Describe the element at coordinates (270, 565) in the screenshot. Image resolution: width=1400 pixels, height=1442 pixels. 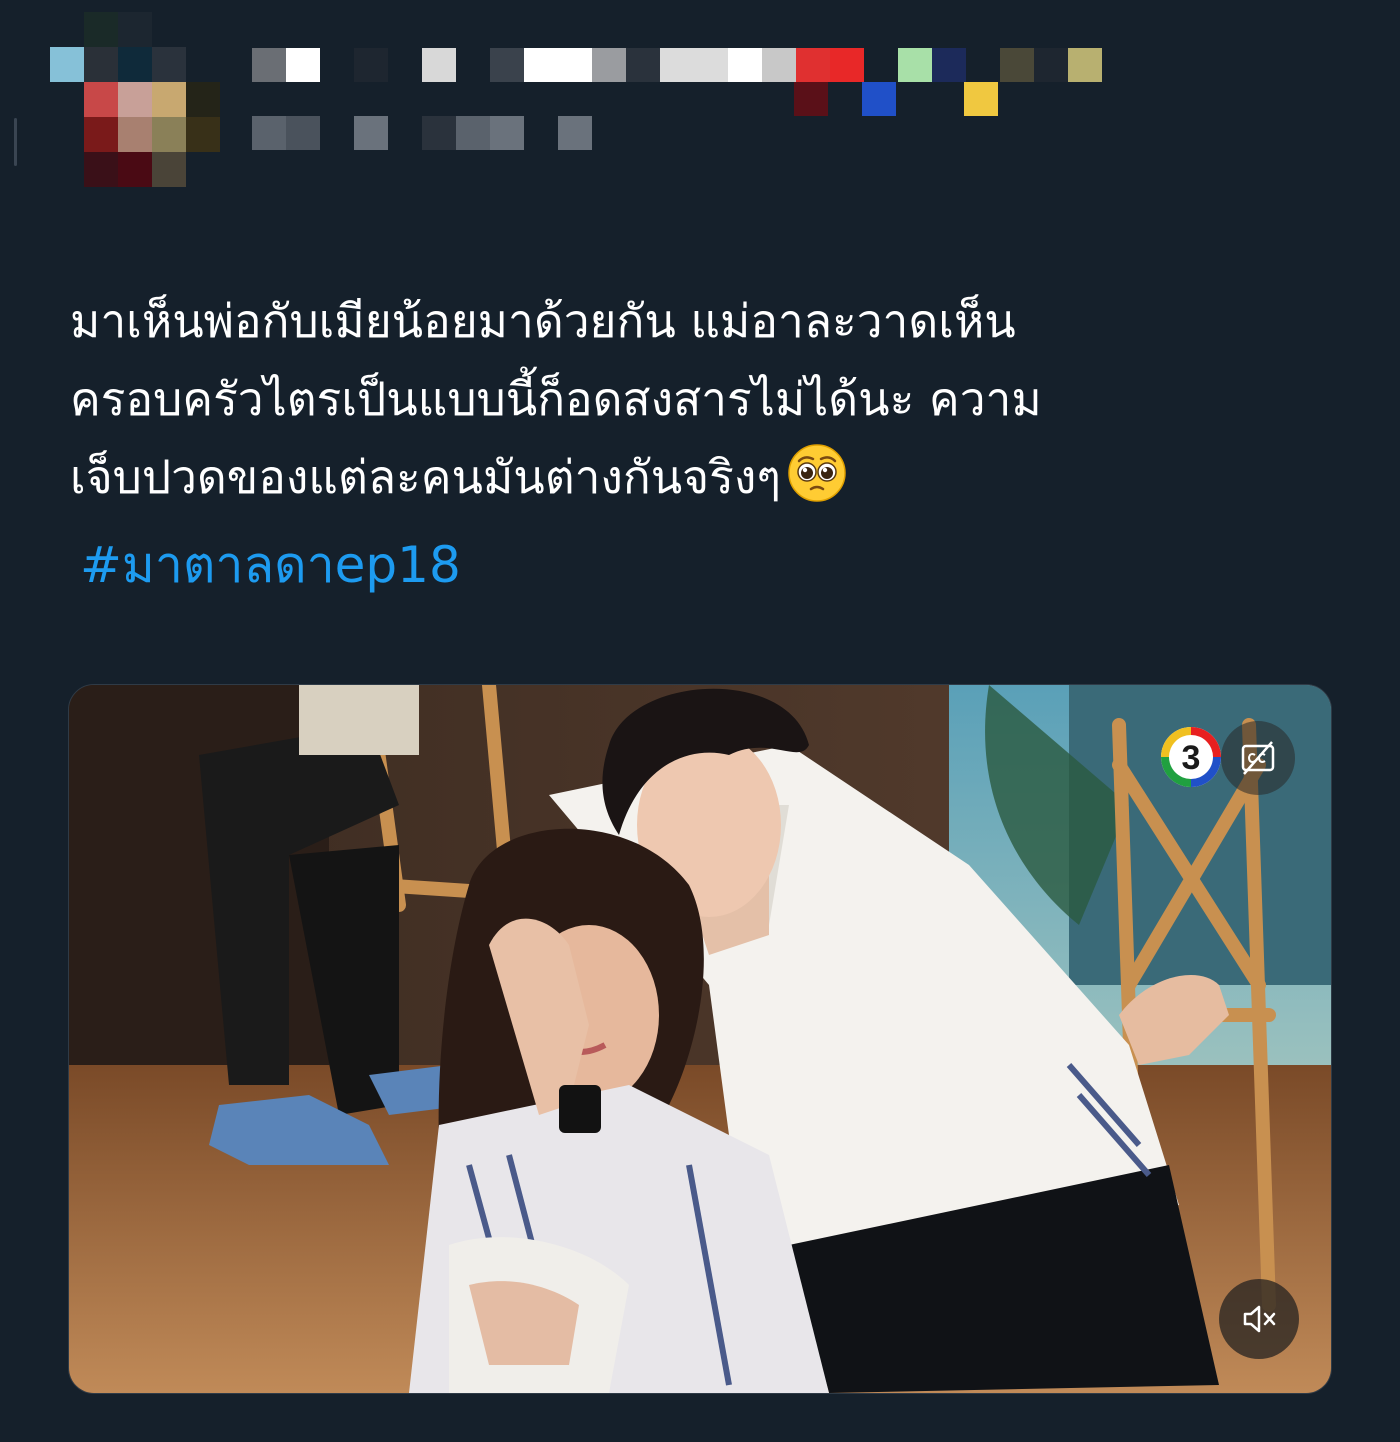
I see `hashtag-link: #มาตาลดาep18` at that location.